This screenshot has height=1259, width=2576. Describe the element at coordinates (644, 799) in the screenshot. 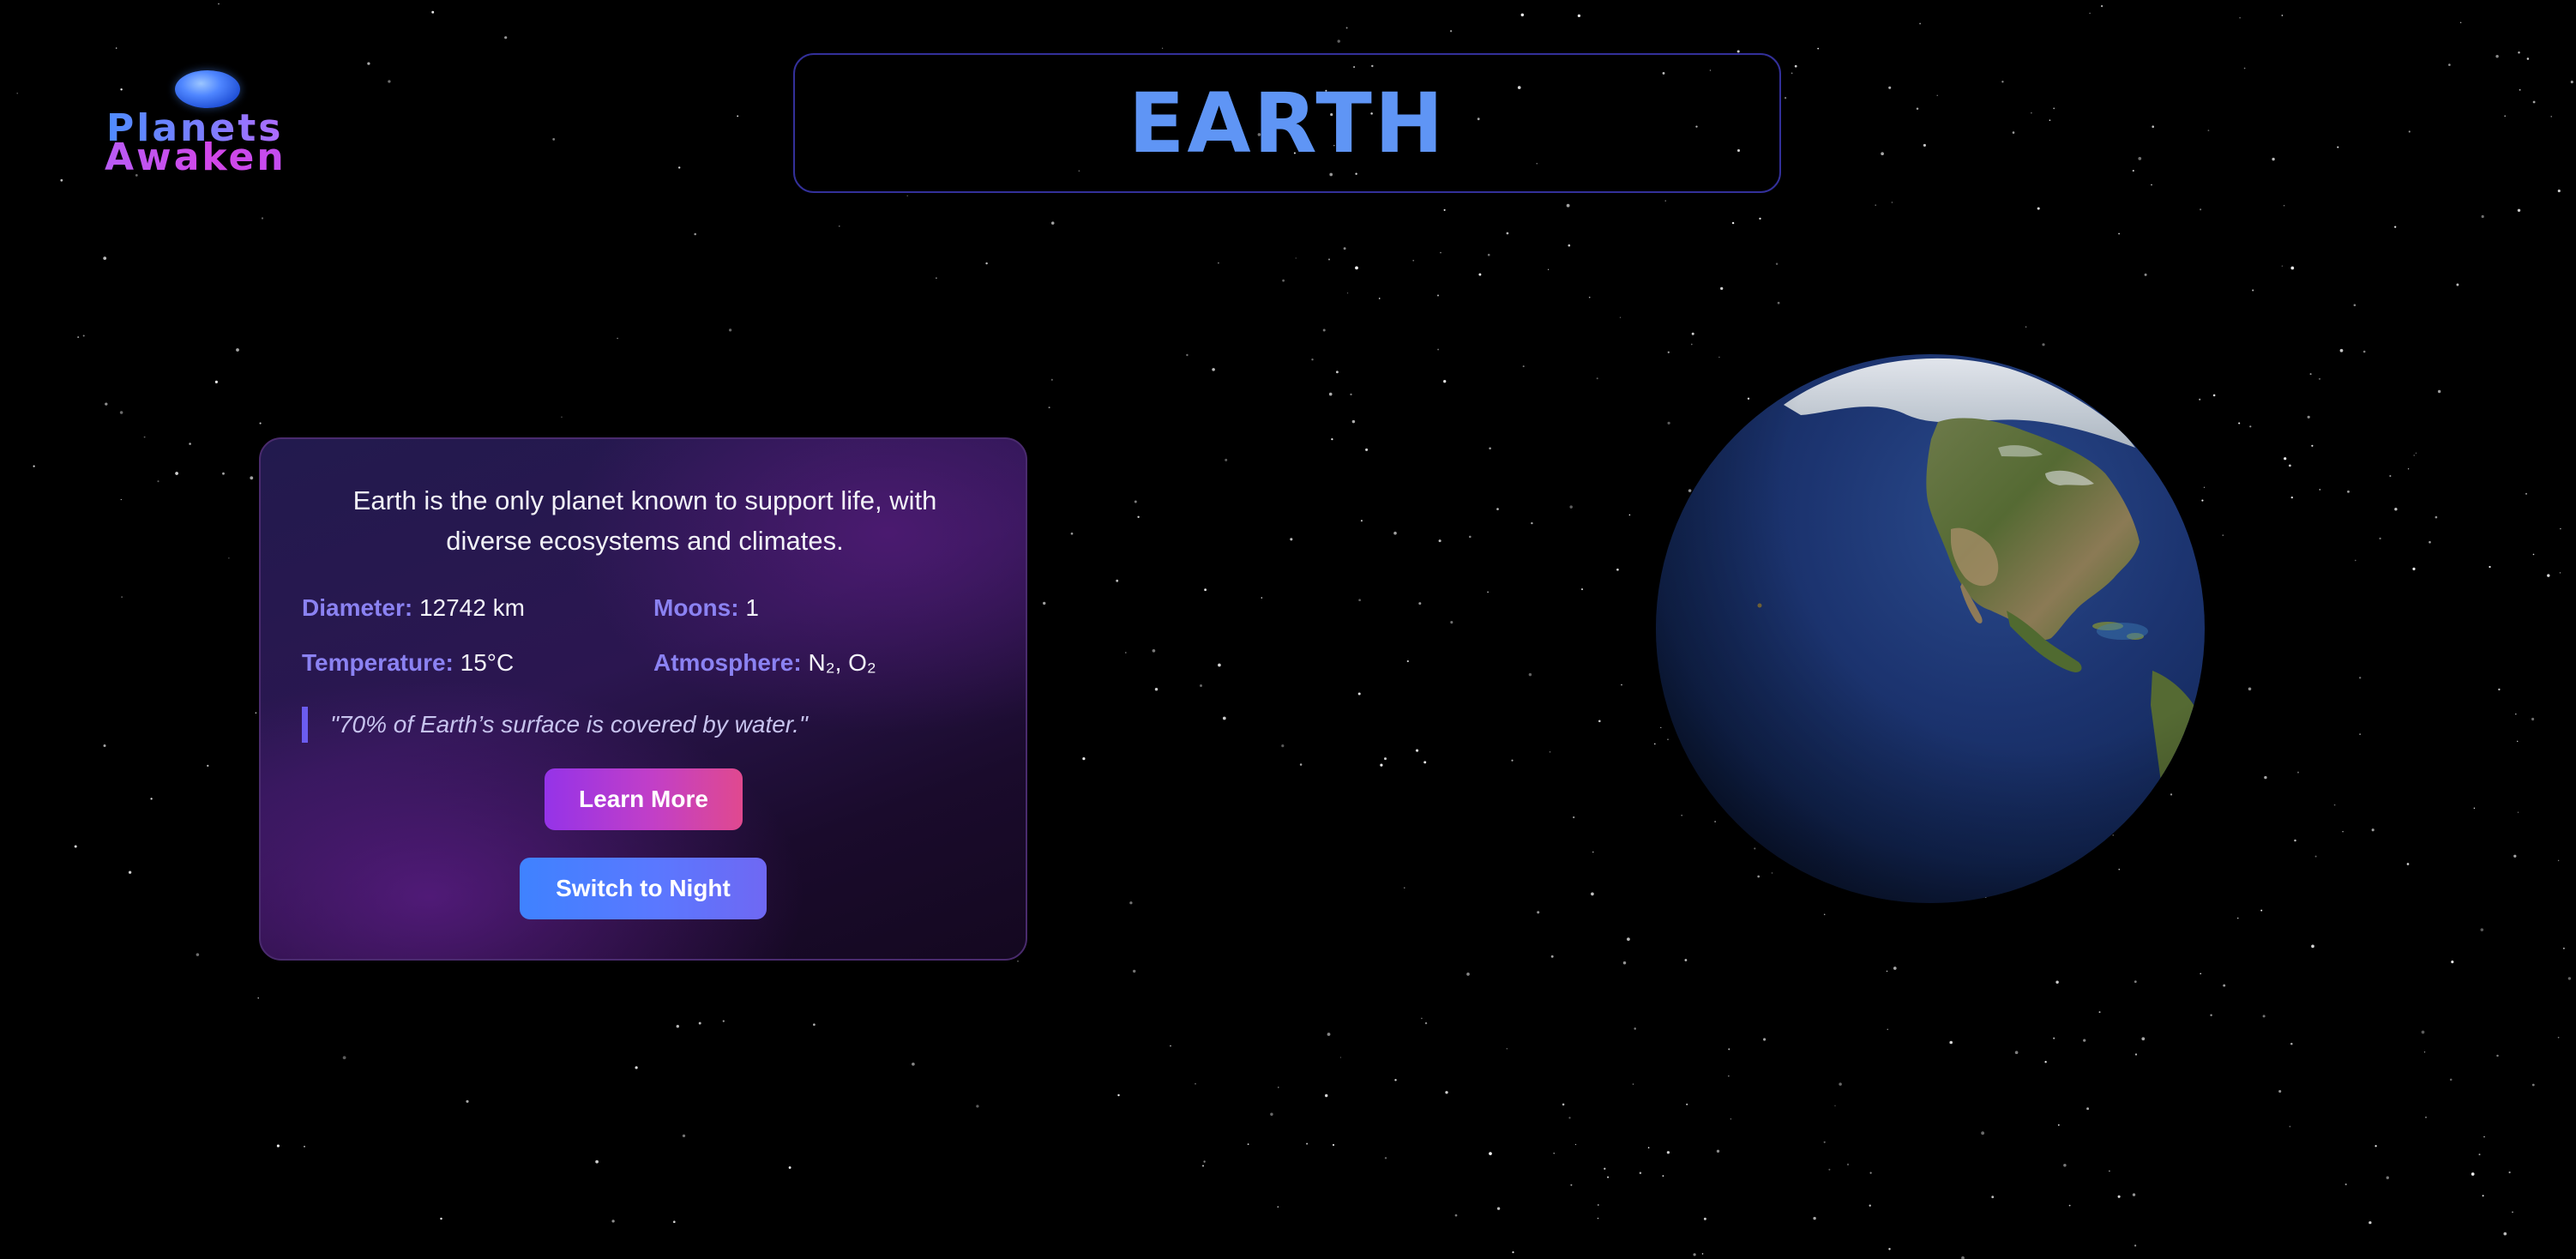

I see `learn-more-button: Learn More` at that location.